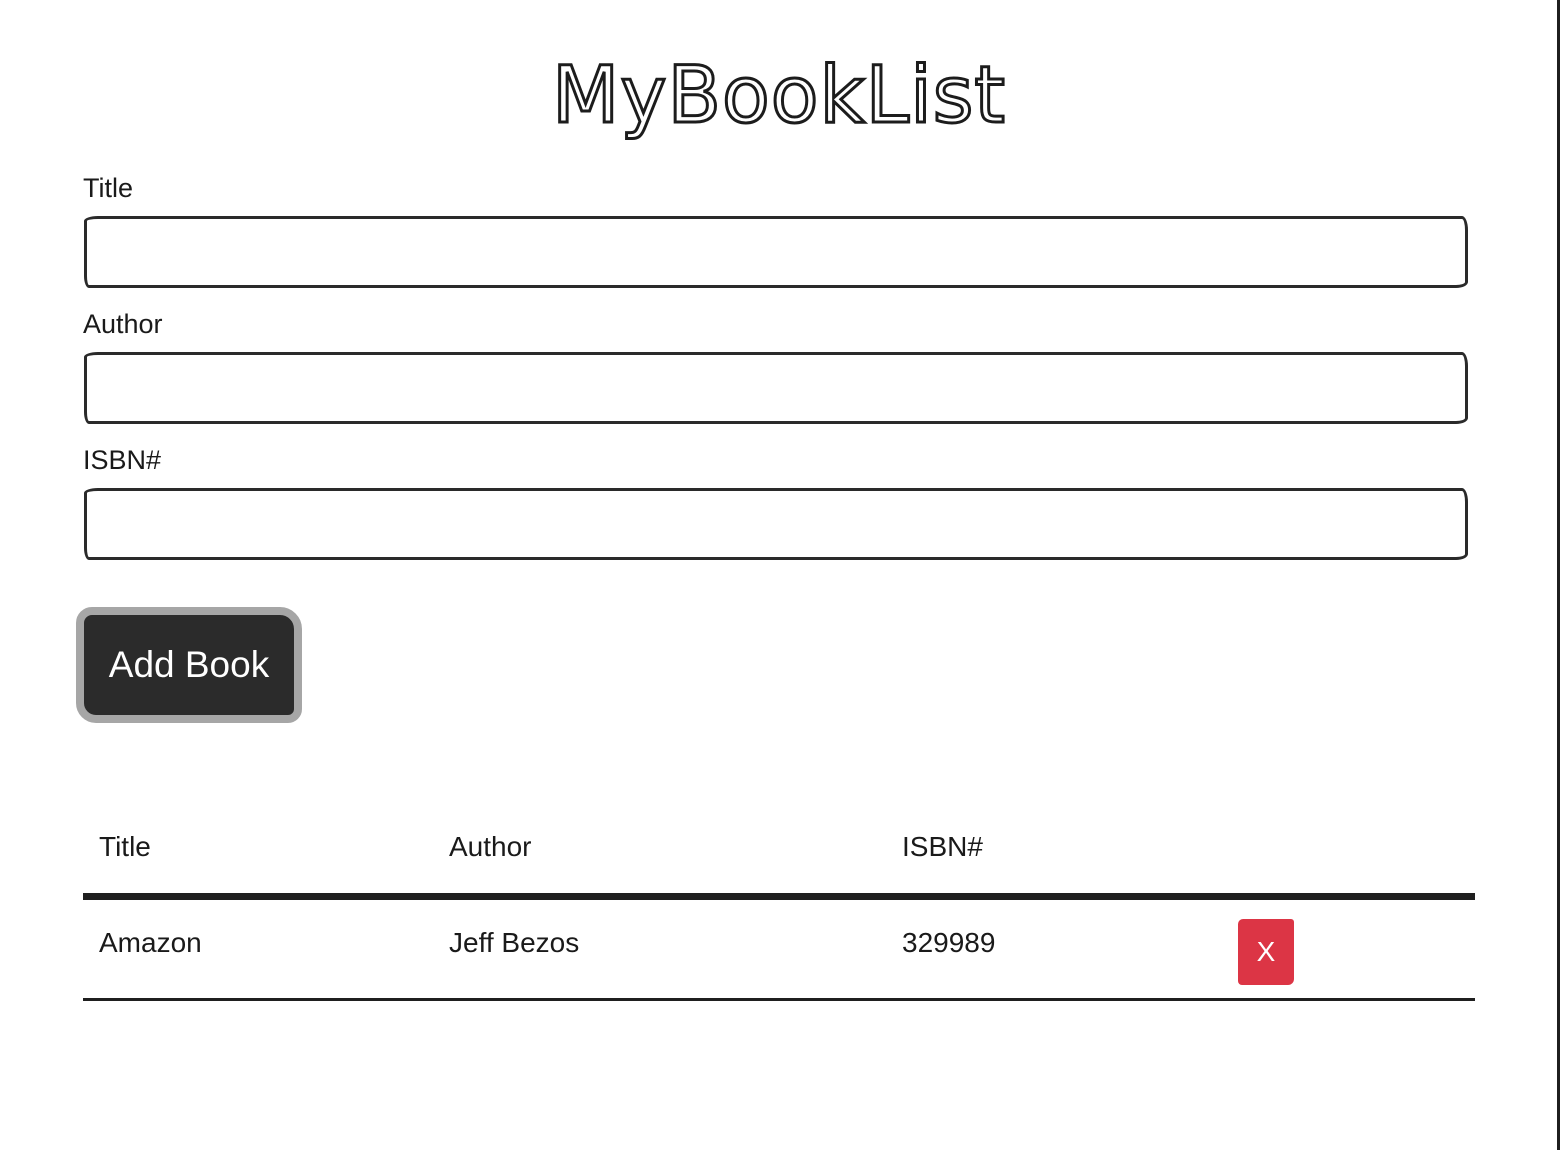 The height and width of the screenshot is (1150, 1560). What do you see at coordinates (258, 948) in the screenshot?
I see `book-title-cell: Amazon` at bounding box center [258, 948].